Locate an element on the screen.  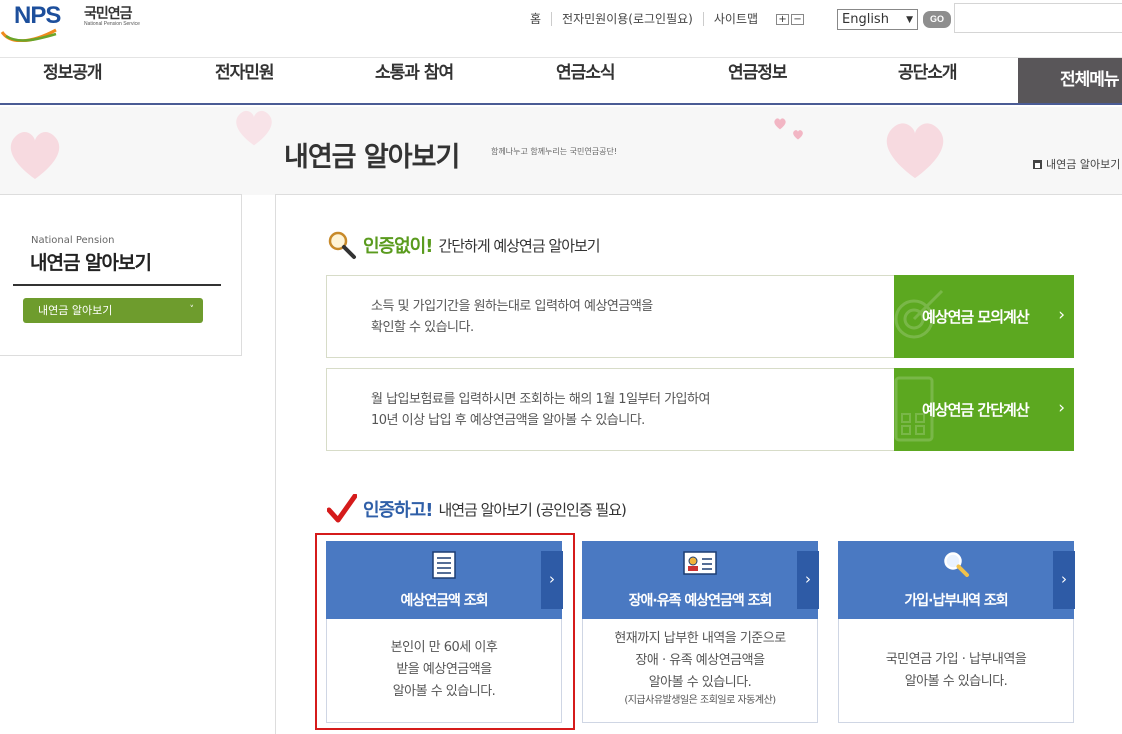
page-title: 내연금 알아보기 is located at coordinates (372, 157).